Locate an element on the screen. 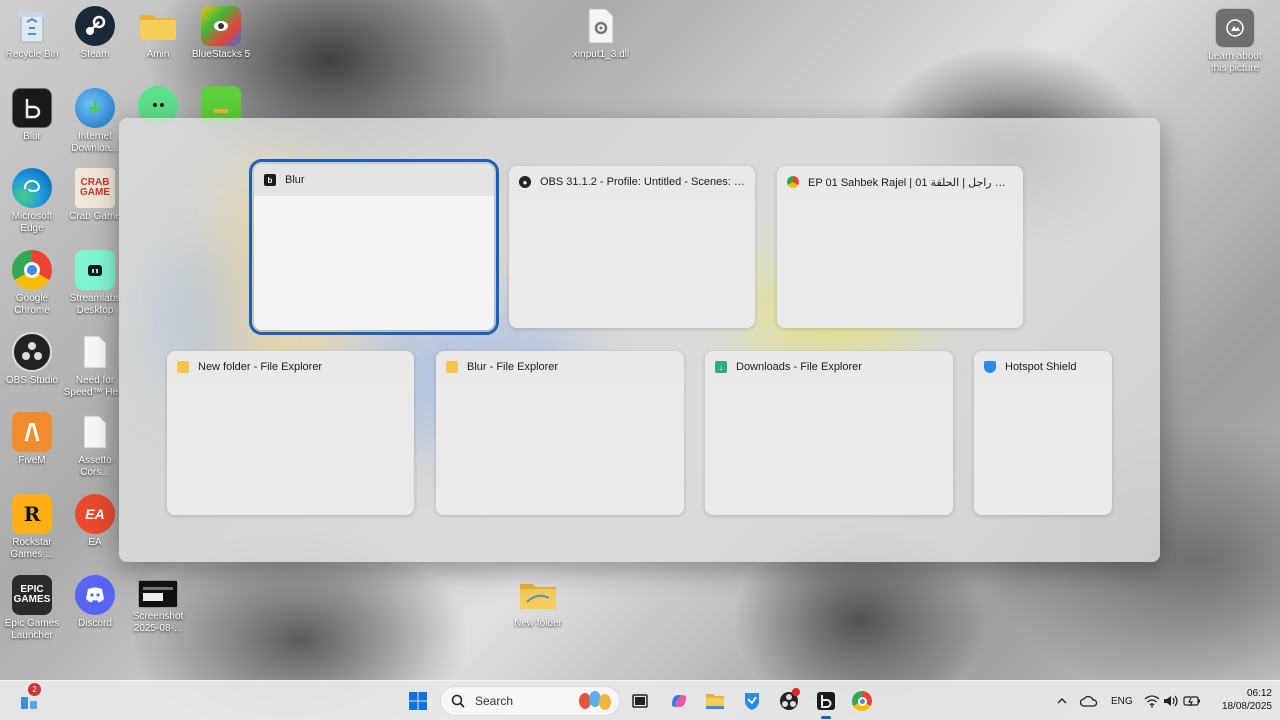 This screenshot has width=1280, height=720. taskbar-hotspot-shield is located at coordinates (752, 701).